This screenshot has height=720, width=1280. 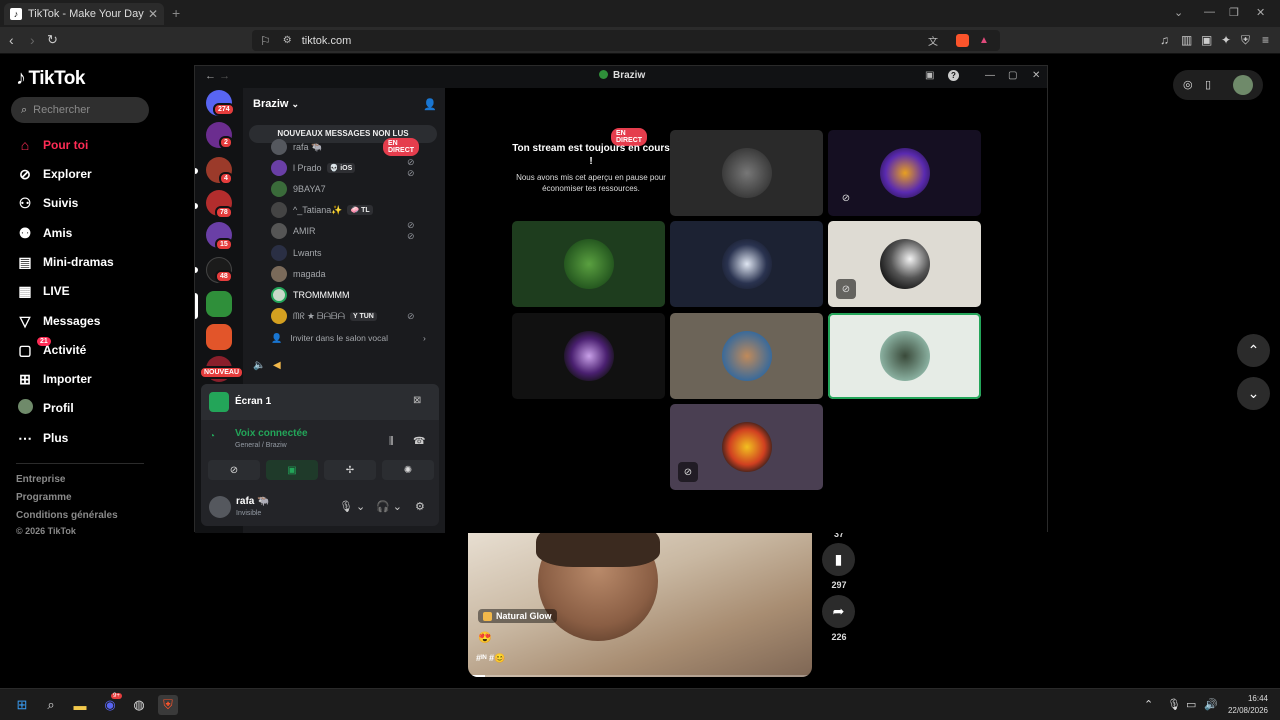 What do you see at coordinates (310, 295) in the screenshot?
I see `voice-user-speaking: TROMMMMM` at bounding box center [310, 295].